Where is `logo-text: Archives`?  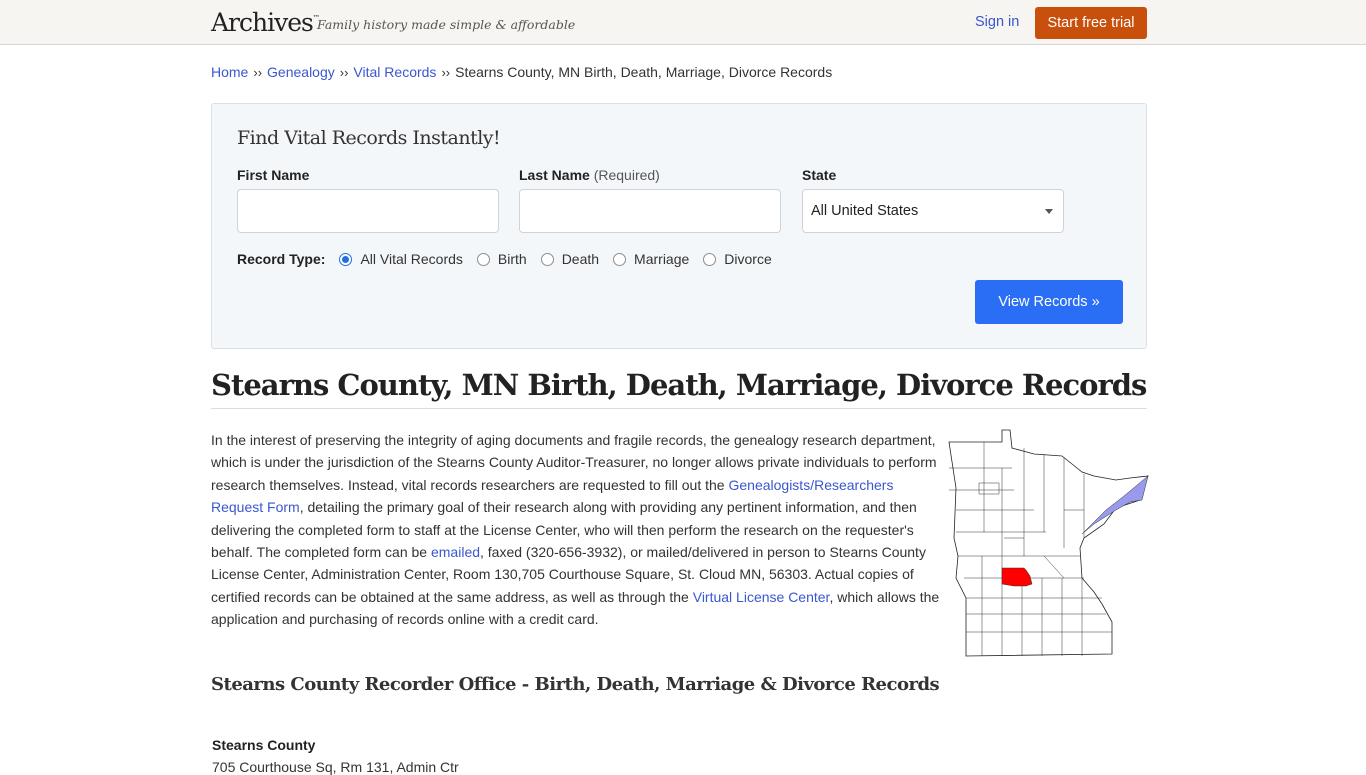
logo-text: Archives is located at coordinates (262, 22).